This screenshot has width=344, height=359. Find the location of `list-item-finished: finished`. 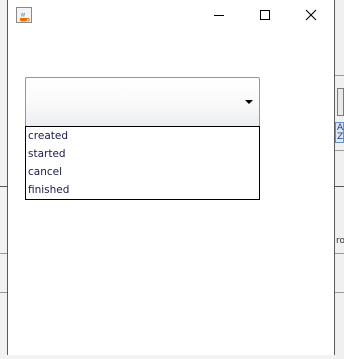

list-item-finished: finished is located at coordinates (142, 190).